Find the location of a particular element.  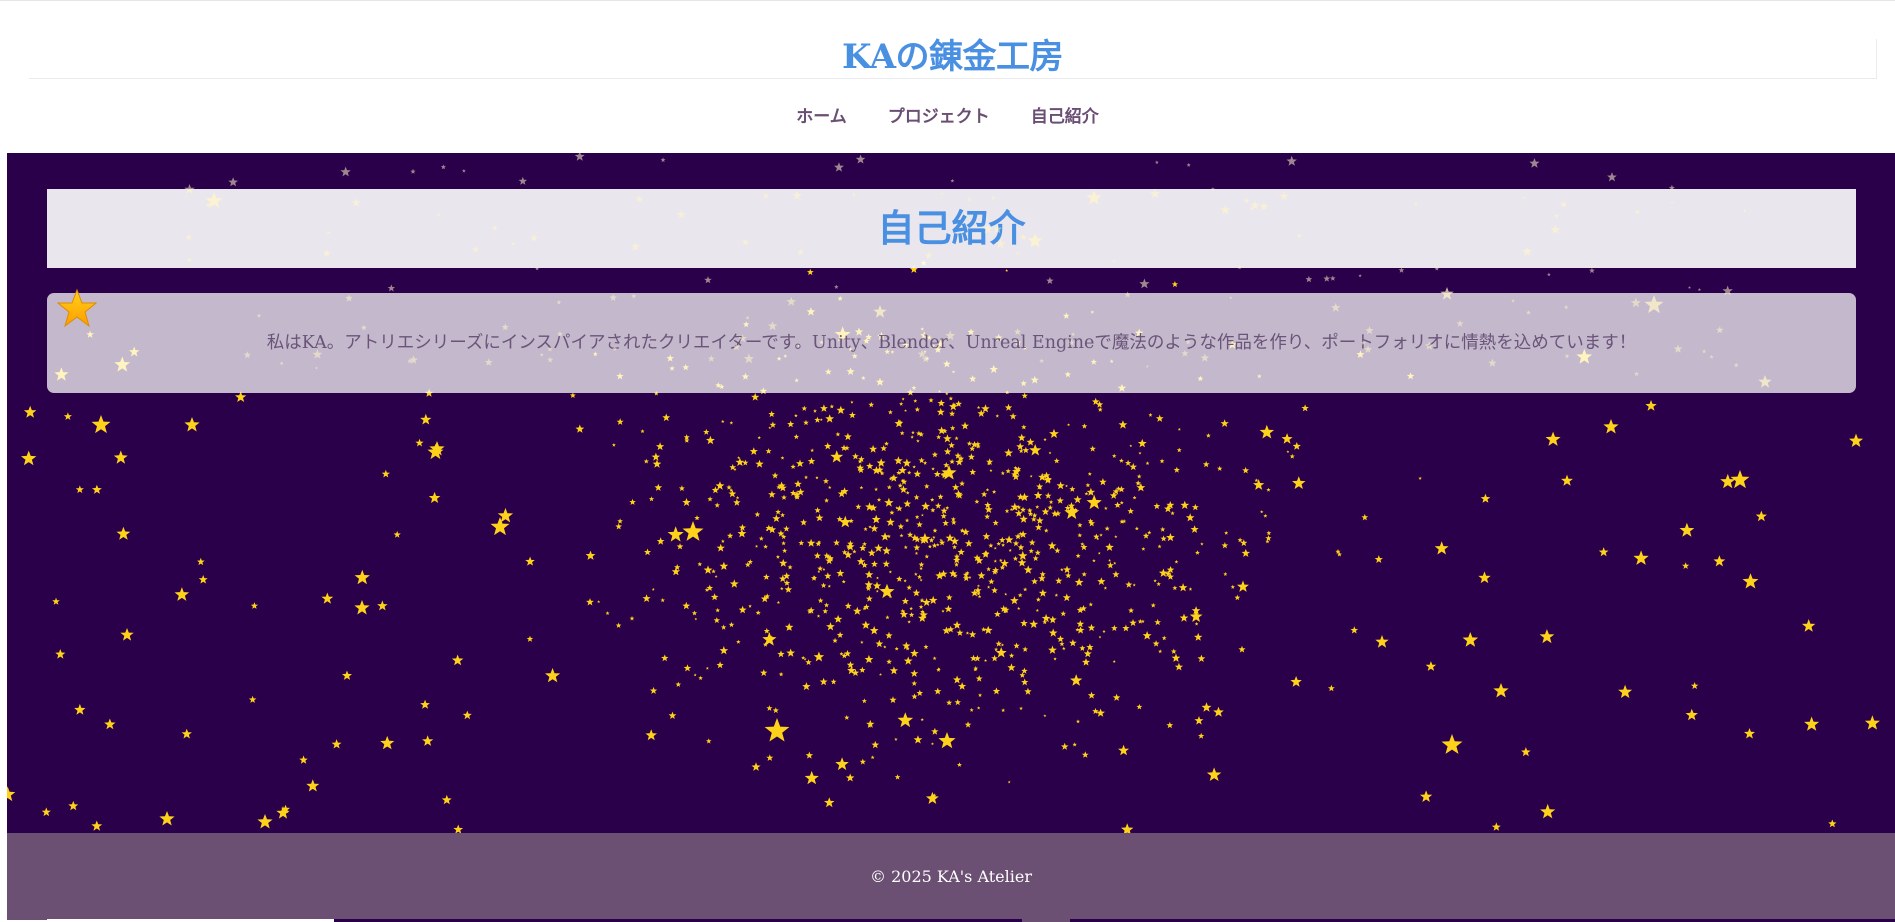

site-title: KAの錬金工房 is located at coordinates (953, 57).